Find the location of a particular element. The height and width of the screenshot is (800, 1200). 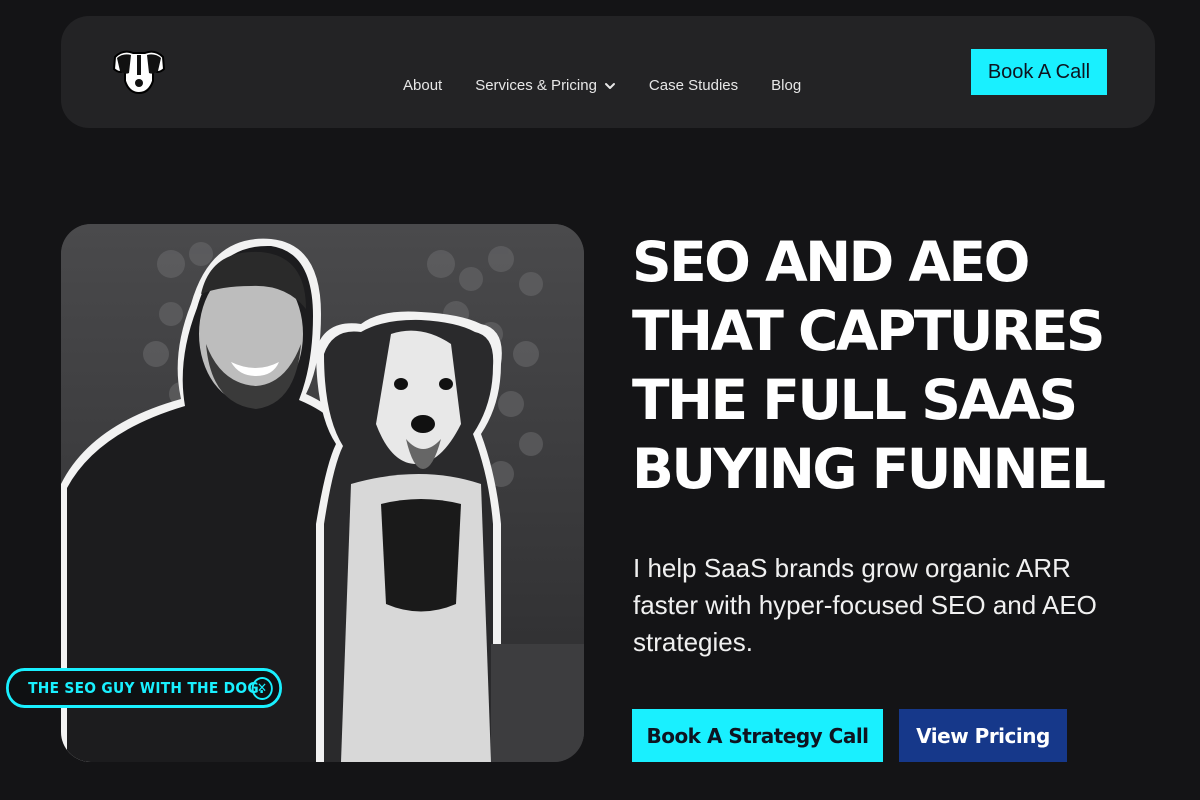

headline-line: SEO AND AEO is located at coordinates (831, 262).